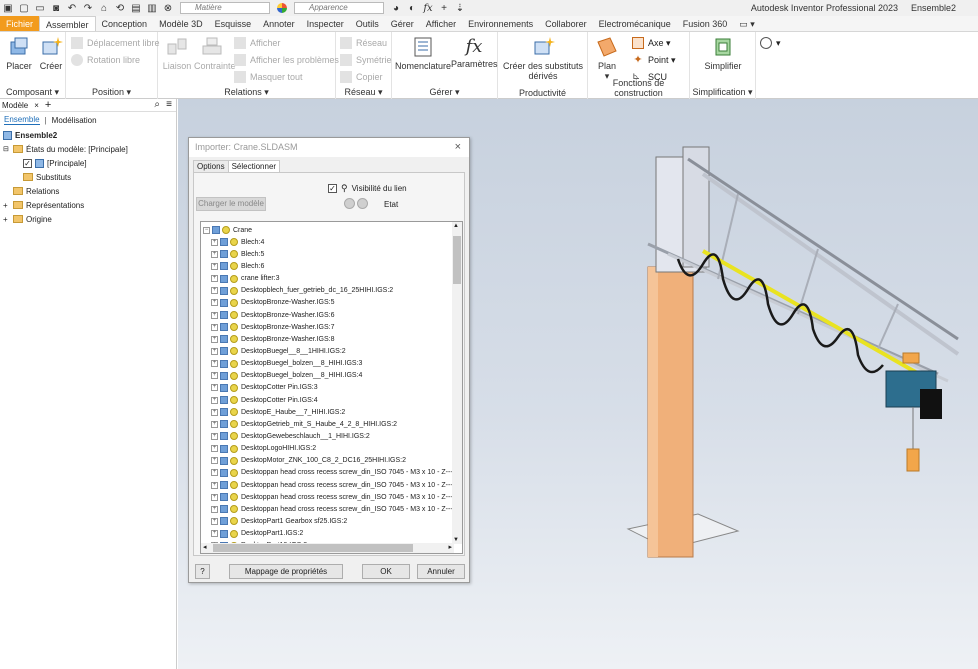  What do you see at coordinates (444, 8) in the screenshot?
I see `add-icon: +` at bounding box center [444, 8].